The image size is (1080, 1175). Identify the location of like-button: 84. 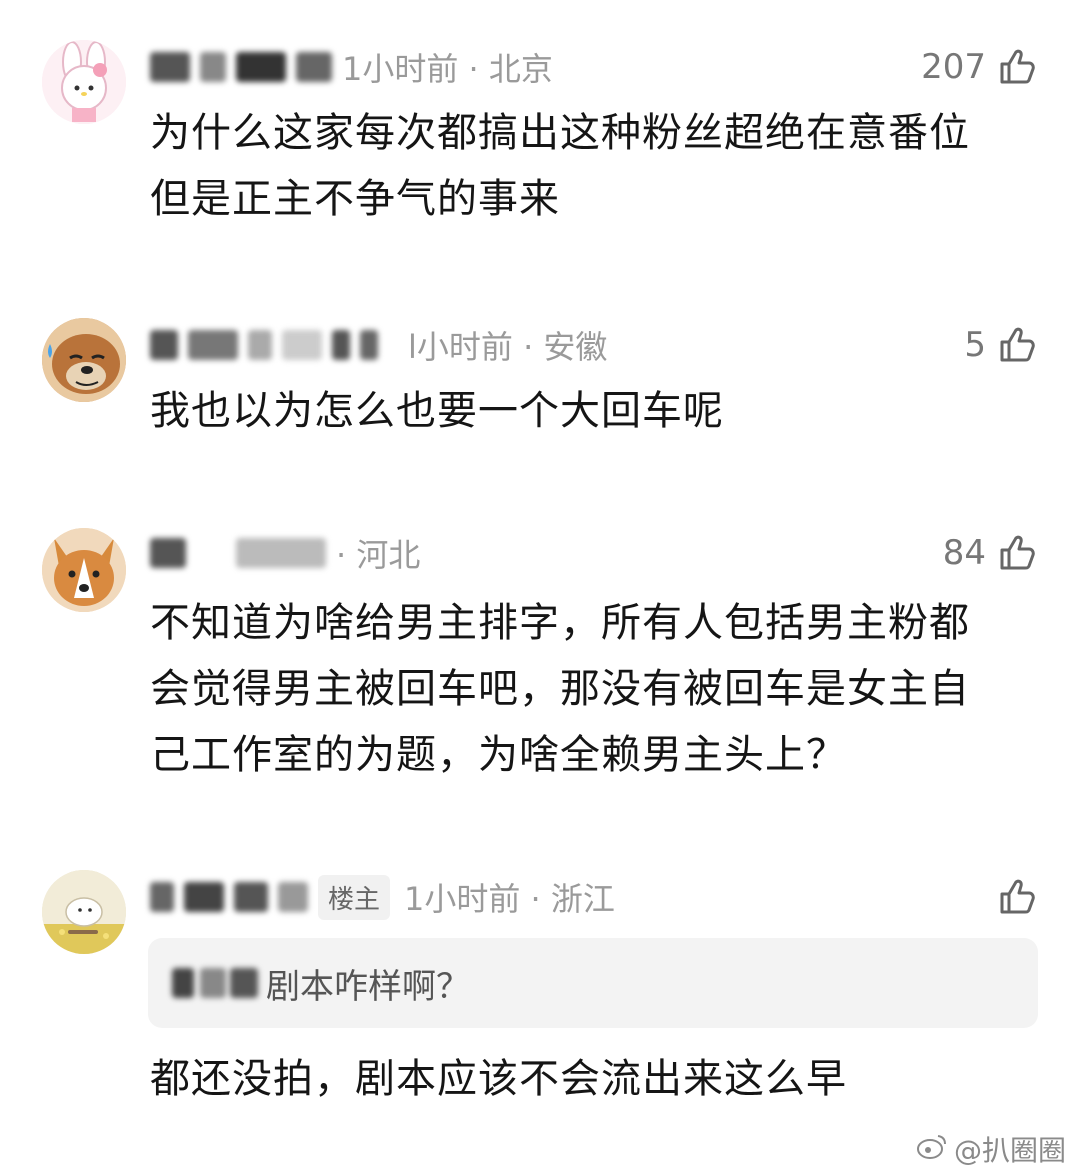
(990, 553).